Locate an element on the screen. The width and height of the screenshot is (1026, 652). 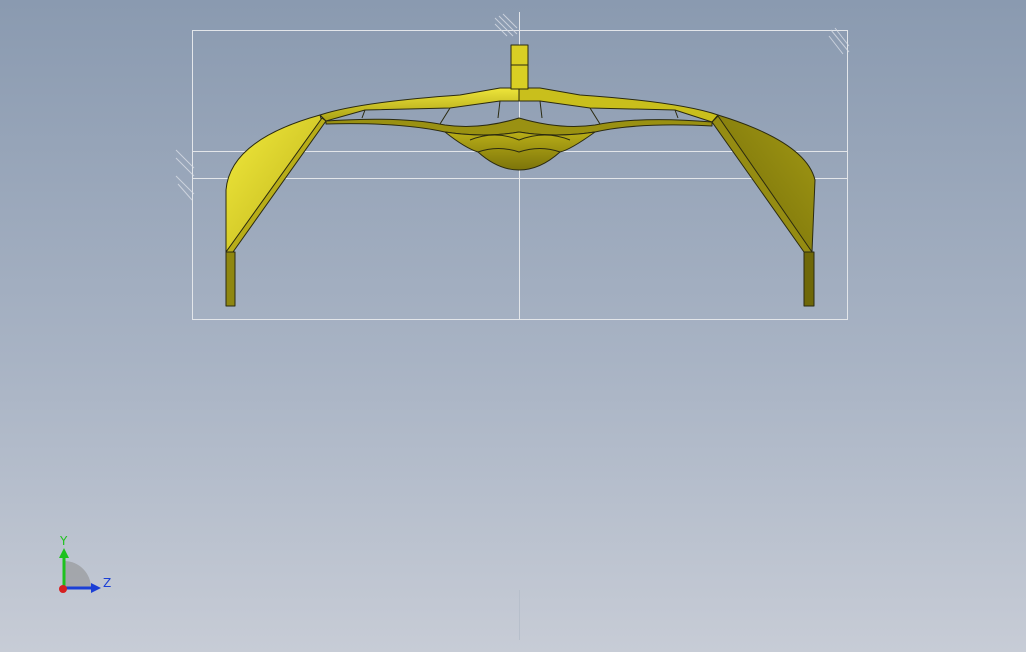
top-band-right is located at coordinates (618, 105).